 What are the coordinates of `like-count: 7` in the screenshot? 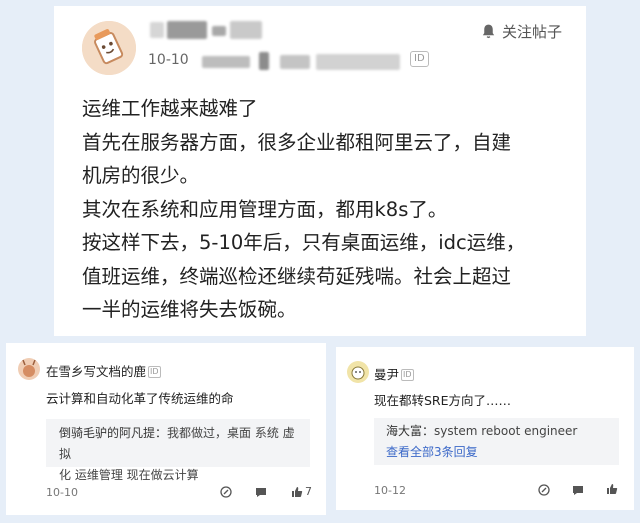 It's located at (308, 491).